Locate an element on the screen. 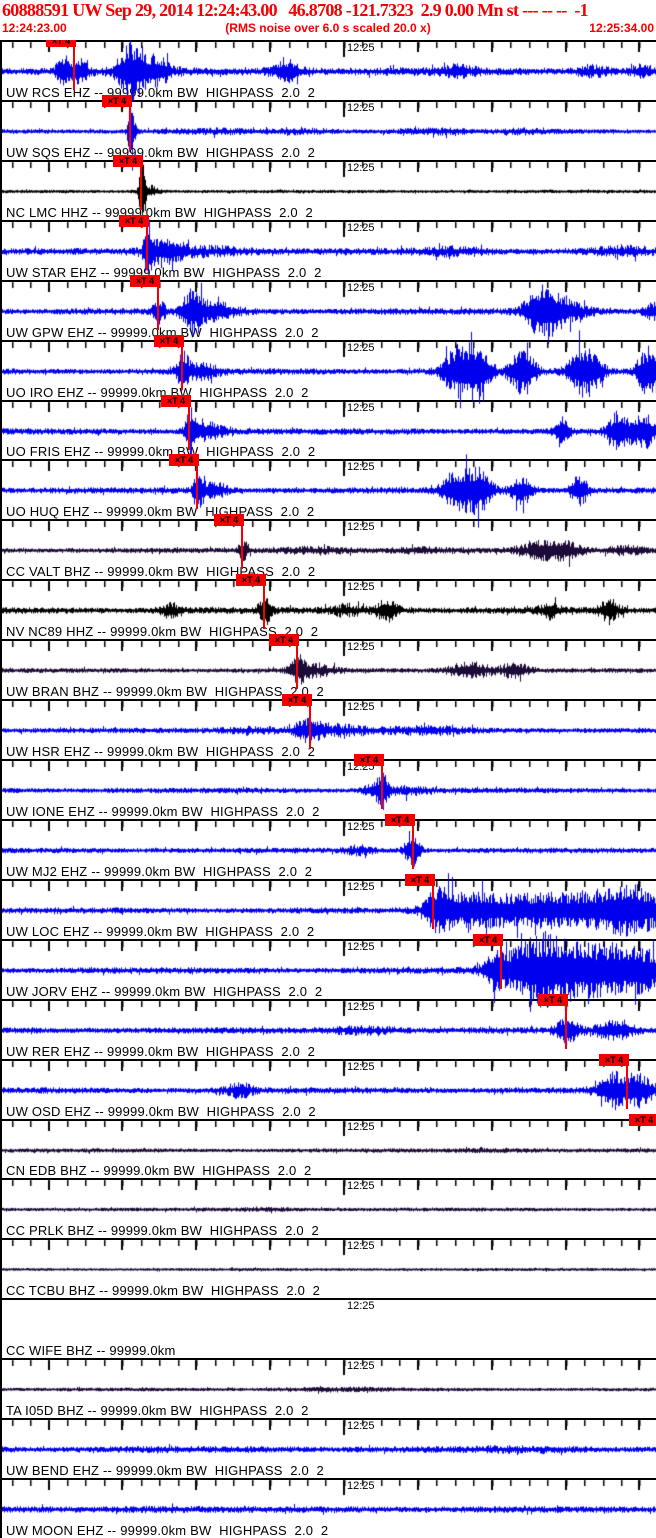 The height and width of the screenshot is (1538, 656). rms-scale-note: (RMS noise over 6.0 s scaled 20.0 x) is located at coordinates (328, 28).